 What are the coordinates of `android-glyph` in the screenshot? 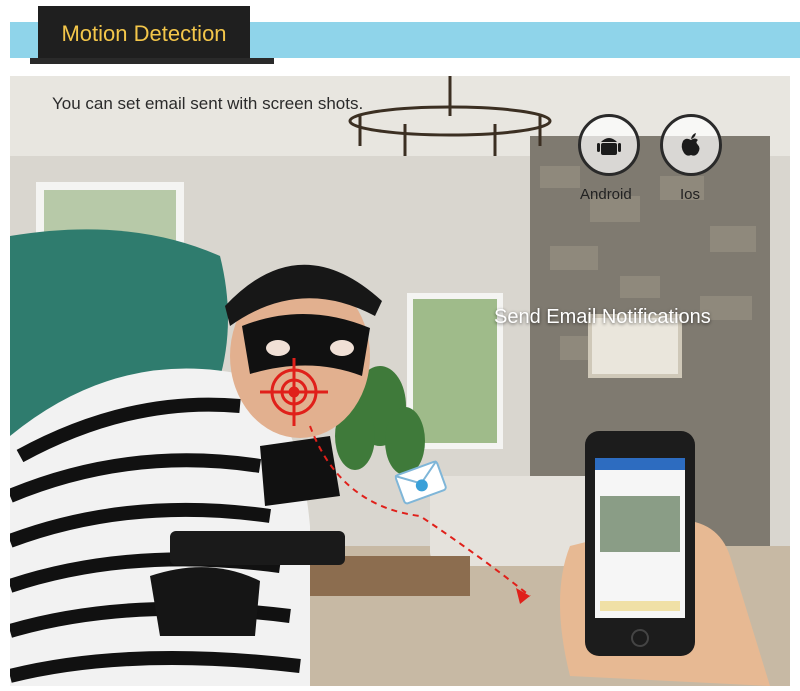 It's located at (609, 146).